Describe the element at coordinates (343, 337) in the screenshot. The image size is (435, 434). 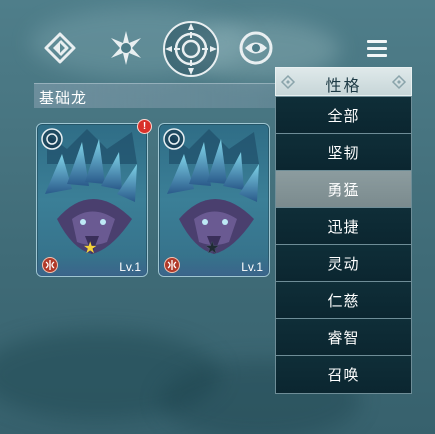
I see `dropdown-option: 睿智` at that location.